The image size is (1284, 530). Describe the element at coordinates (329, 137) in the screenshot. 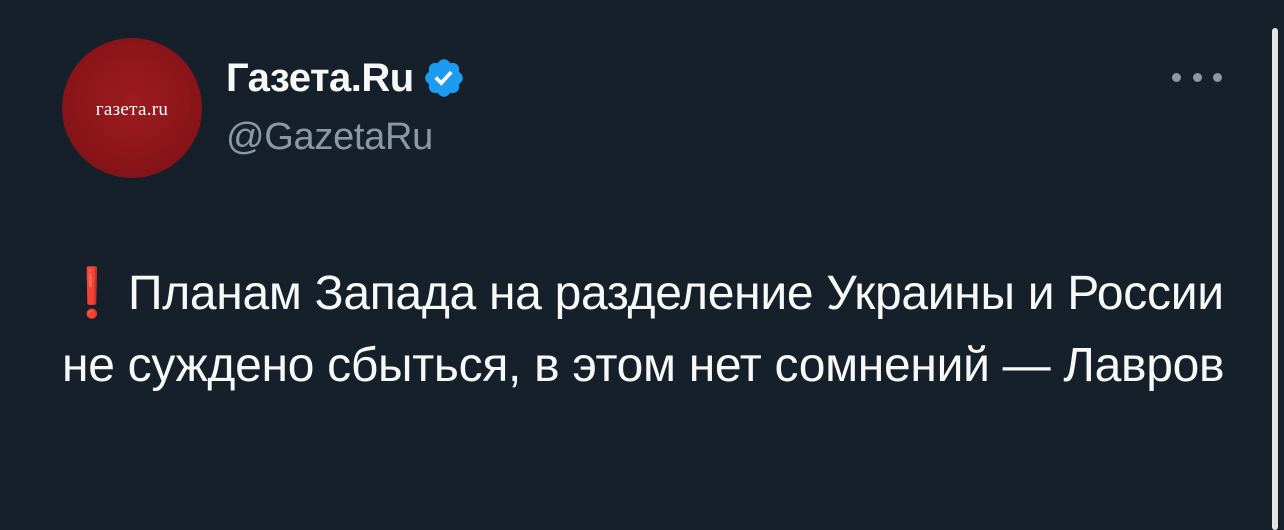

I see `author-handle: @GazetaRu` at that location.